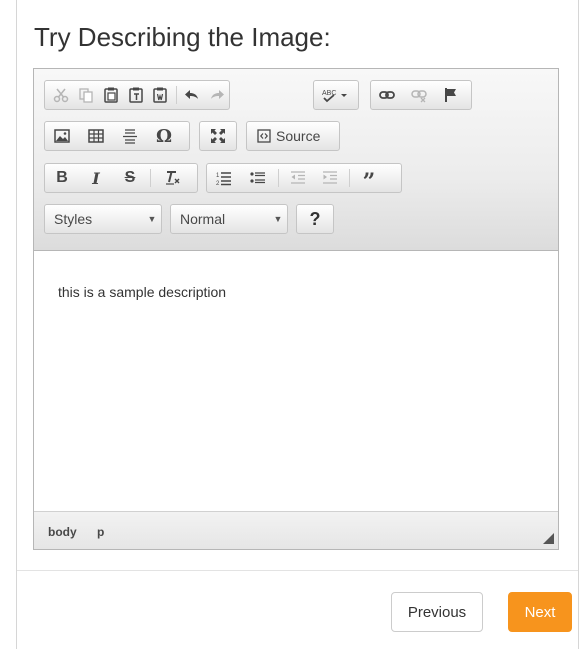  I want to click on previous-button: Previous, so click(437, 612).